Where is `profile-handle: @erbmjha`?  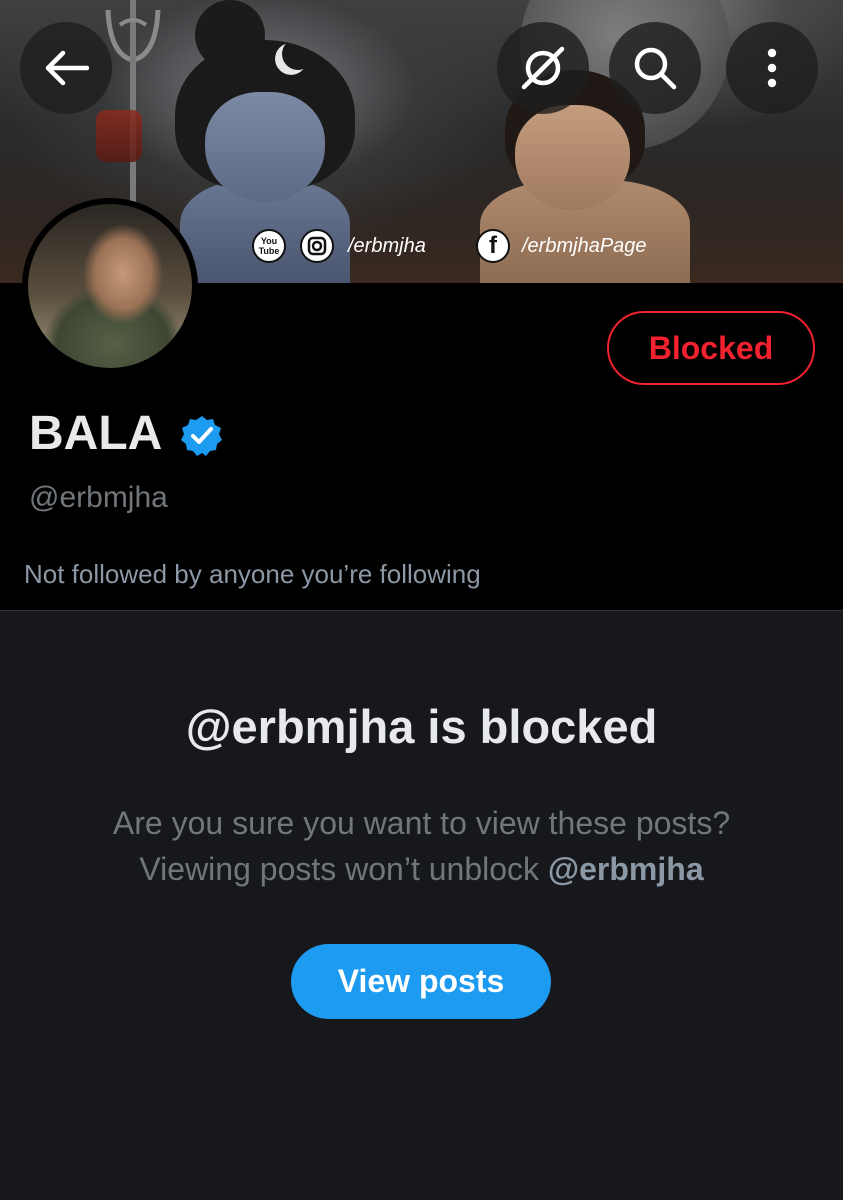 profile-handle: @erbmjha is located at coordinates (98, 497).